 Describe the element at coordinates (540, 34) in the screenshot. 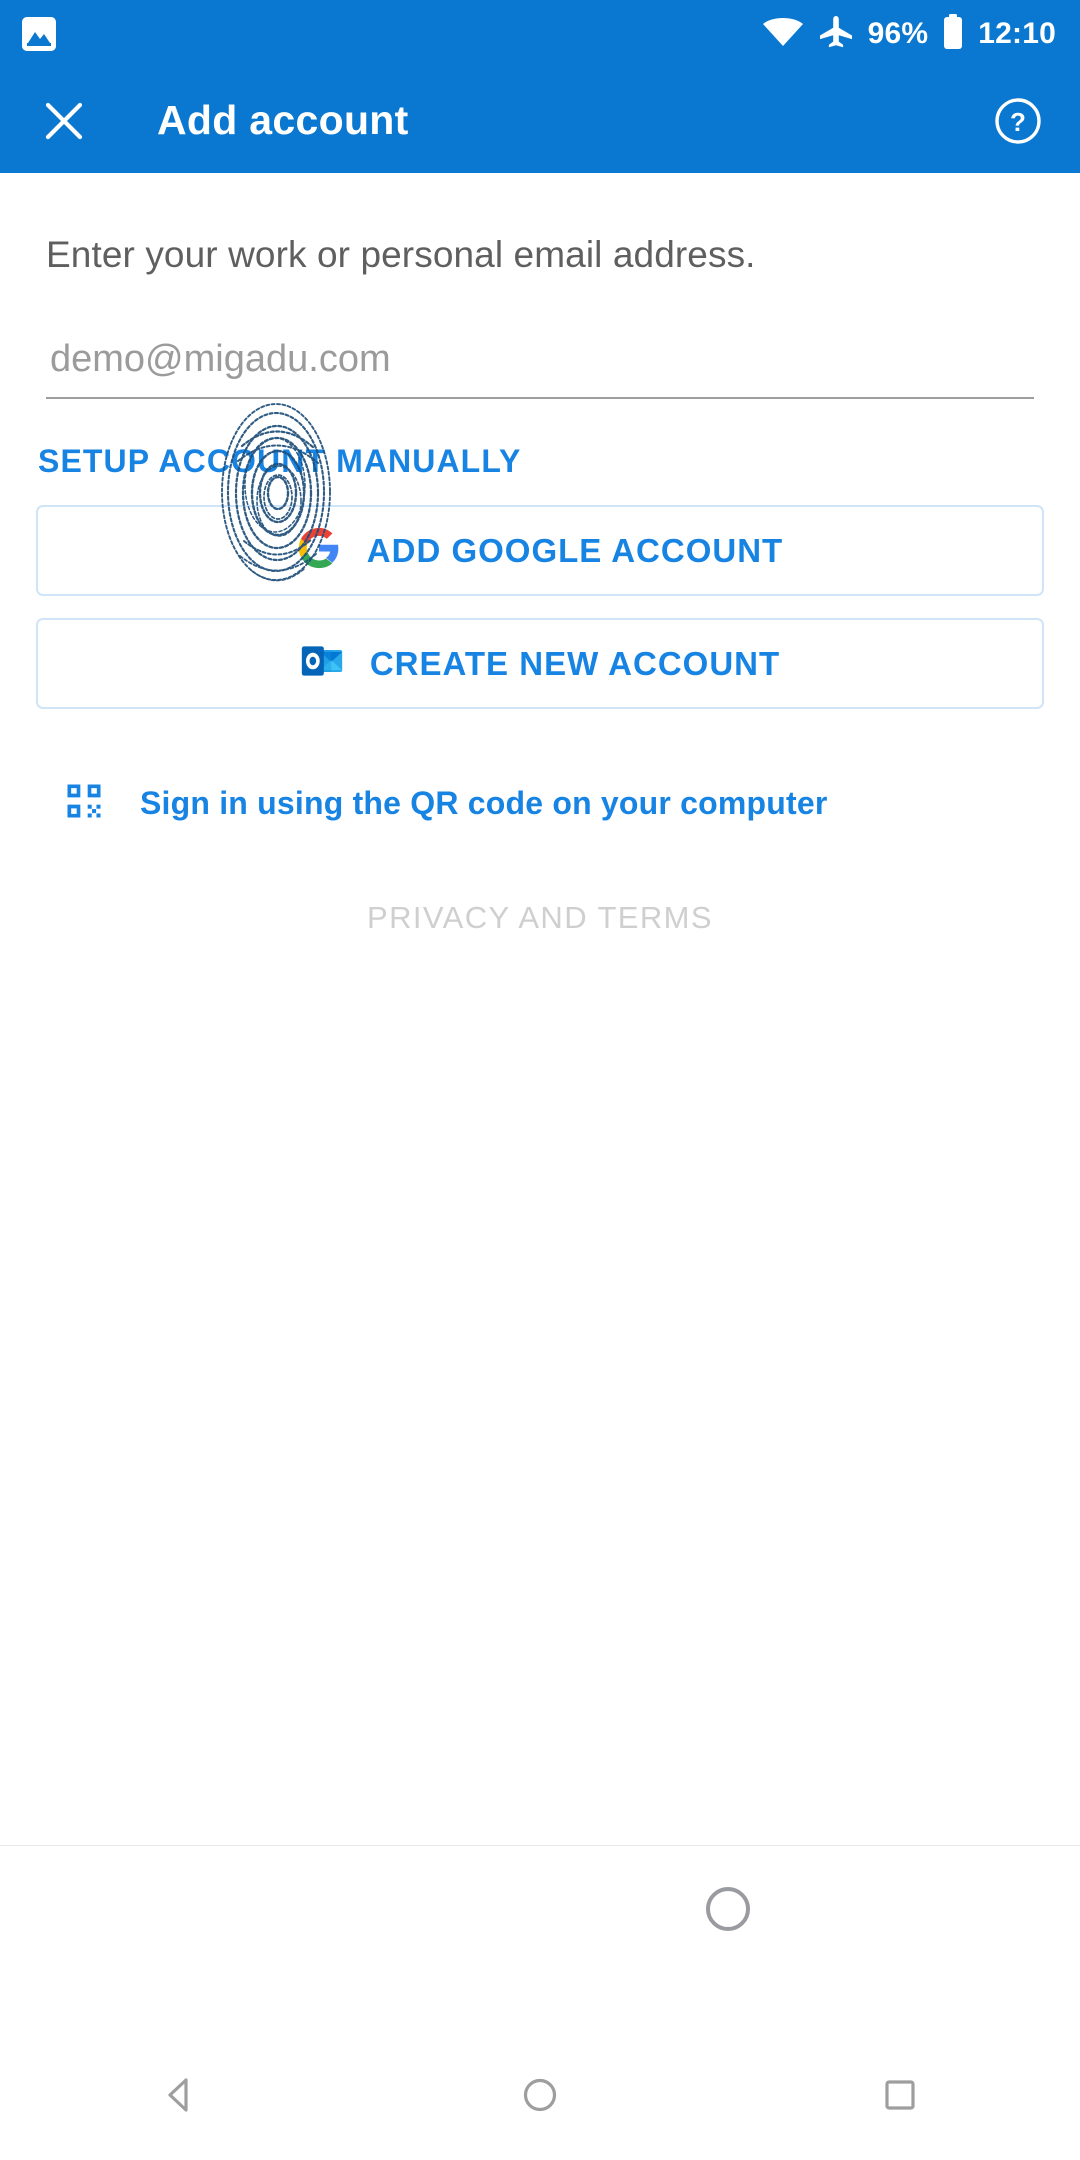

I see `status-bar: 96% 12:10` at that location.